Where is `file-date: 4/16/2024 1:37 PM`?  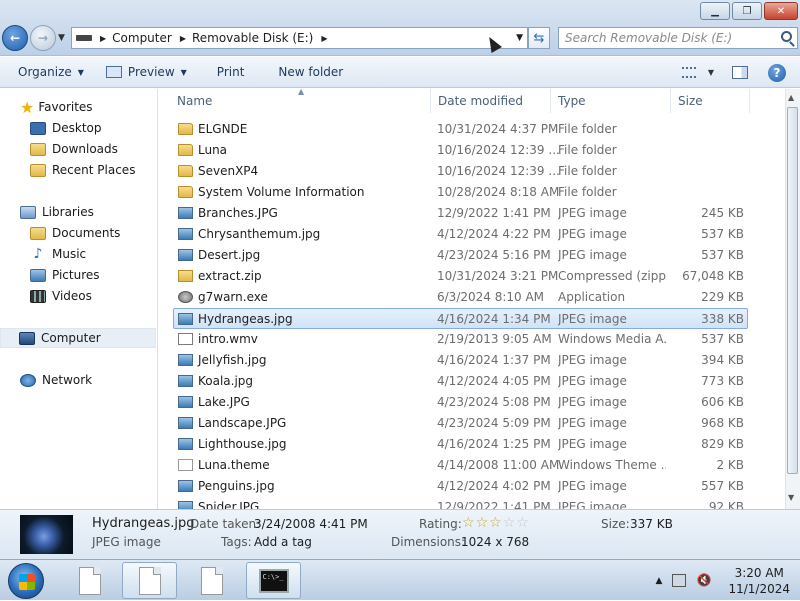
file-date: 4/16/2024 1:37 PM is located at coordinates (494, 360).